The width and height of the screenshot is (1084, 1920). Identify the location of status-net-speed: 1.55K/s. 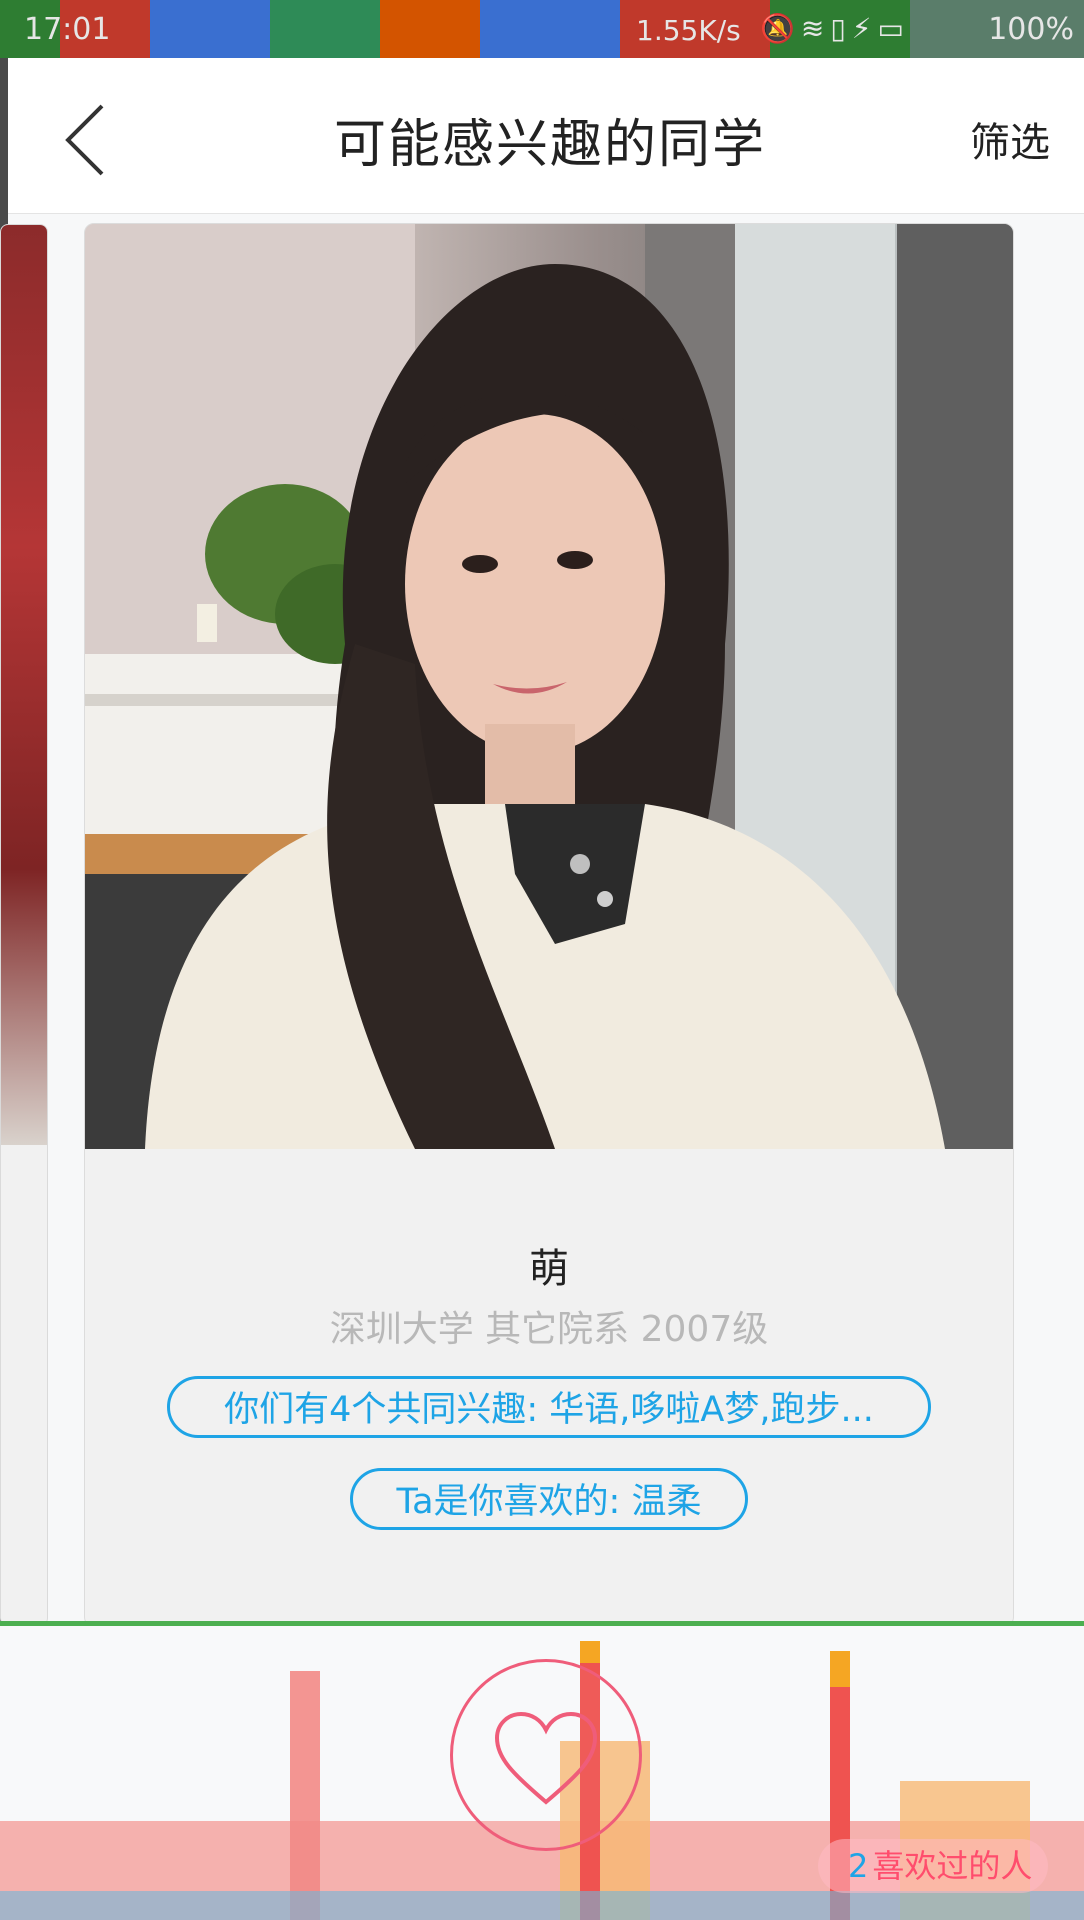
(688, 30).